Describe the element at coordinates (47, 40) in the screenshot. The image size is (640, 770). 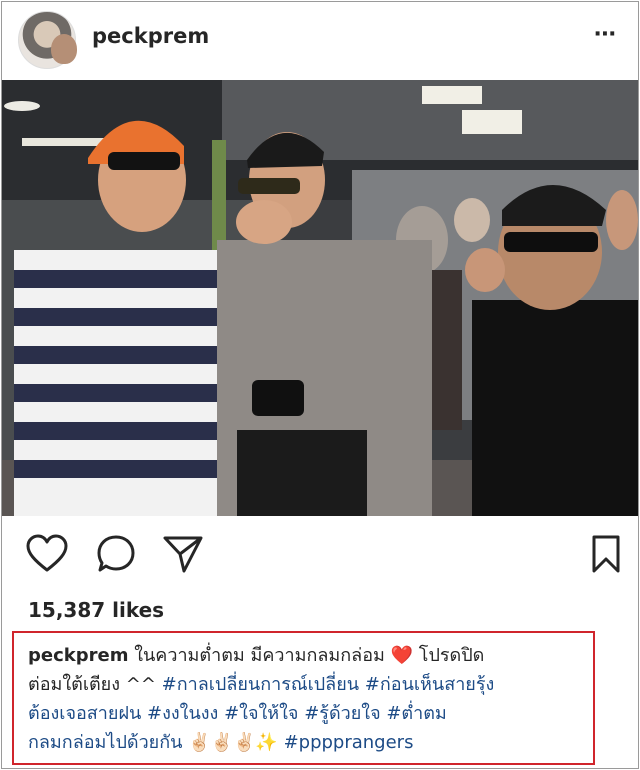
I see `avatar` at that location.